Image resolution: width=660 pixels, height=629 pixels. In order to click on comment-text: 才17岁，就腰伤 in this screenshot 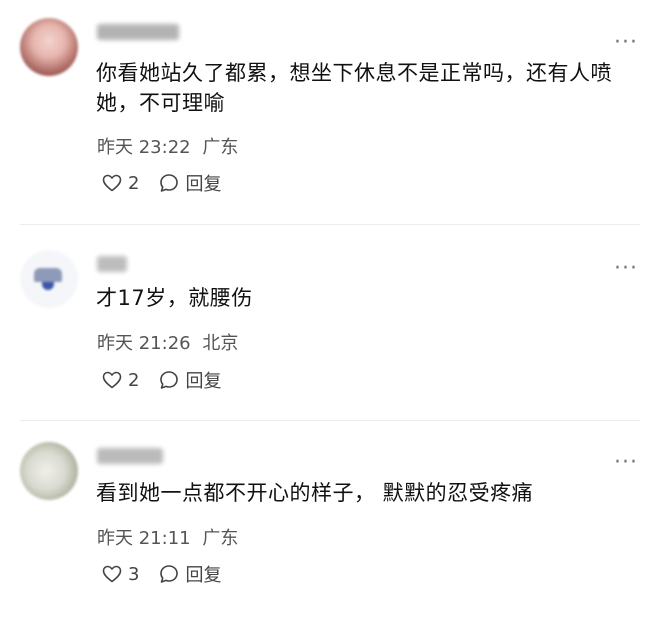, I will do `click(174, 298)`.